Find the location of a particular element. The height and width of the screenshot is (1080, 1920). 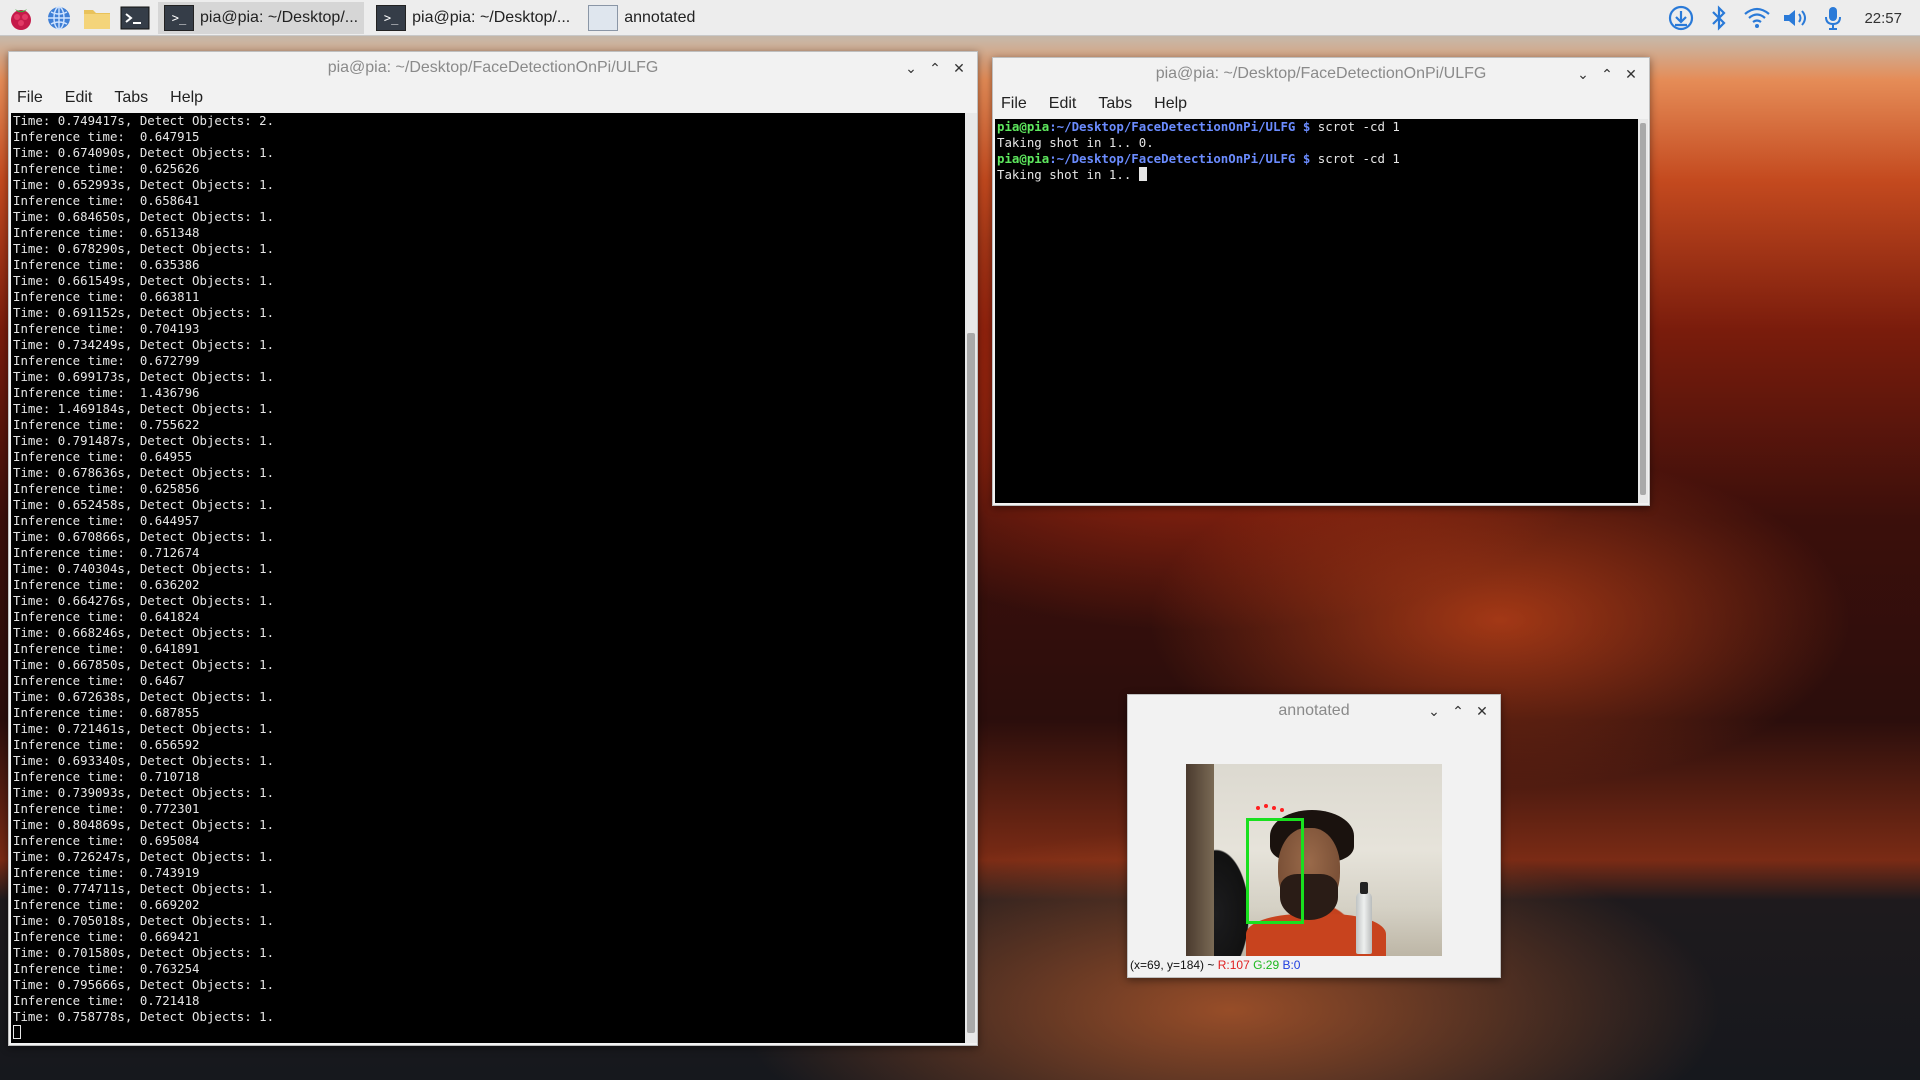

terminal-line: Time: 0.726247s, Detect Objects: 1. is located at coordinates (144, 856).